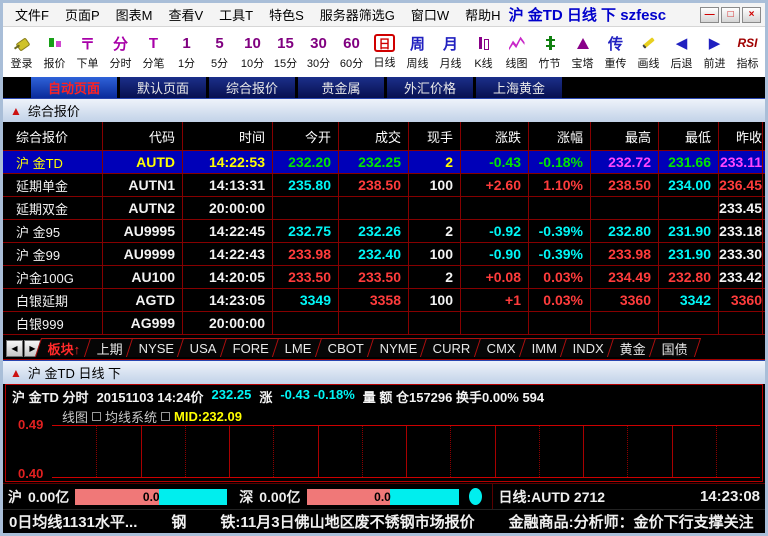  I want to click on tab-auto-page: 自动页面, so click(74, 87).